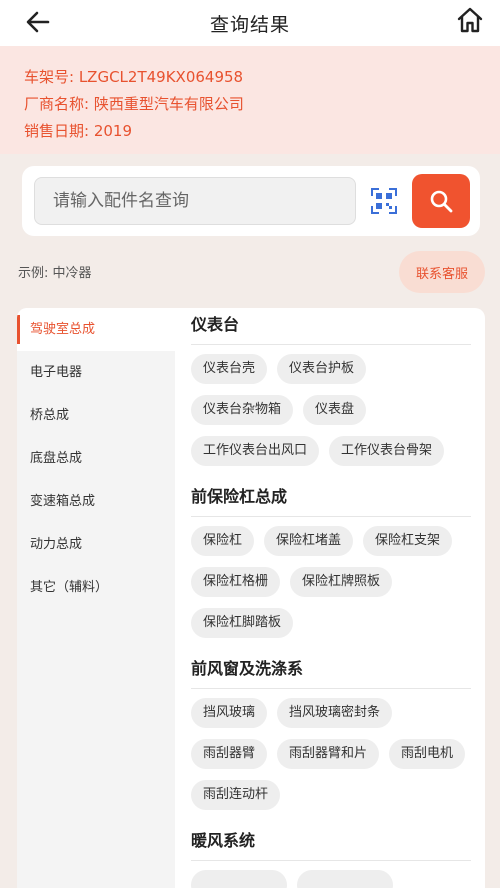 This screenshot has width=500, height=888. I want to click on section-title: 前保险杠总成, so click(331, 498).